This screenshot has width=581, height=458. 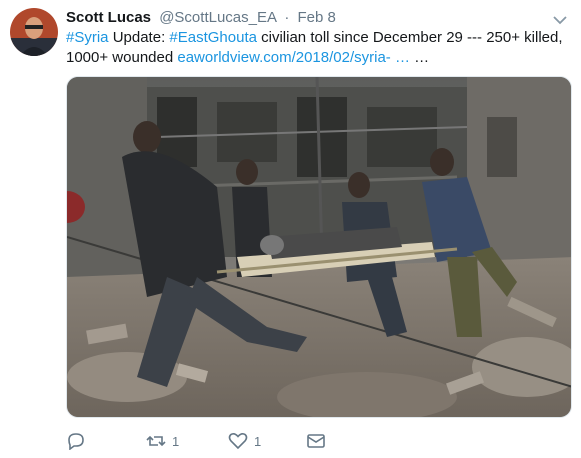 What do you see at coordinates (560, 18) in the screenshot?
I see `chevron-down-icon` at bounding box center [560, 18].